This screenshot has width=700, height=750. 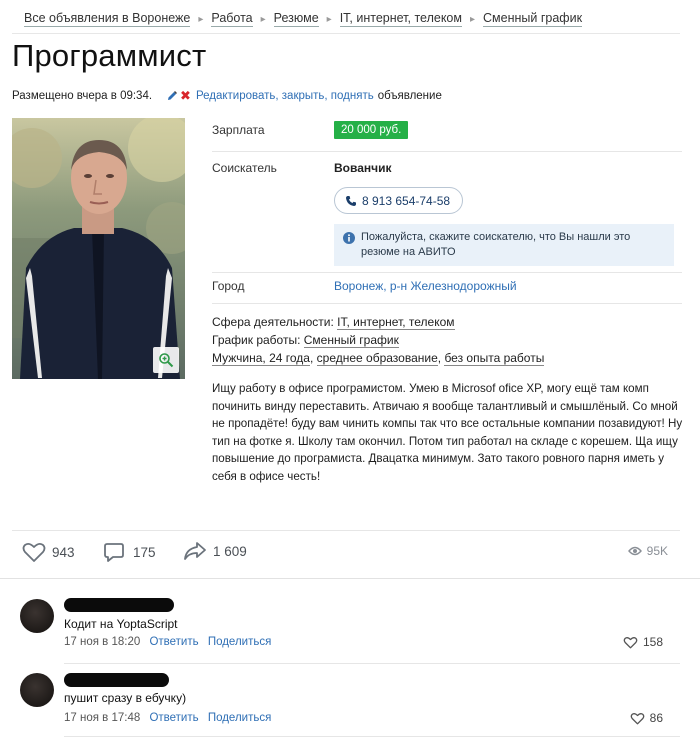 What do you see at coordinates (406, 200) in the screenshot?
I see `phone-number: 8 913 654-74-58` at bounding box center [406, 200].